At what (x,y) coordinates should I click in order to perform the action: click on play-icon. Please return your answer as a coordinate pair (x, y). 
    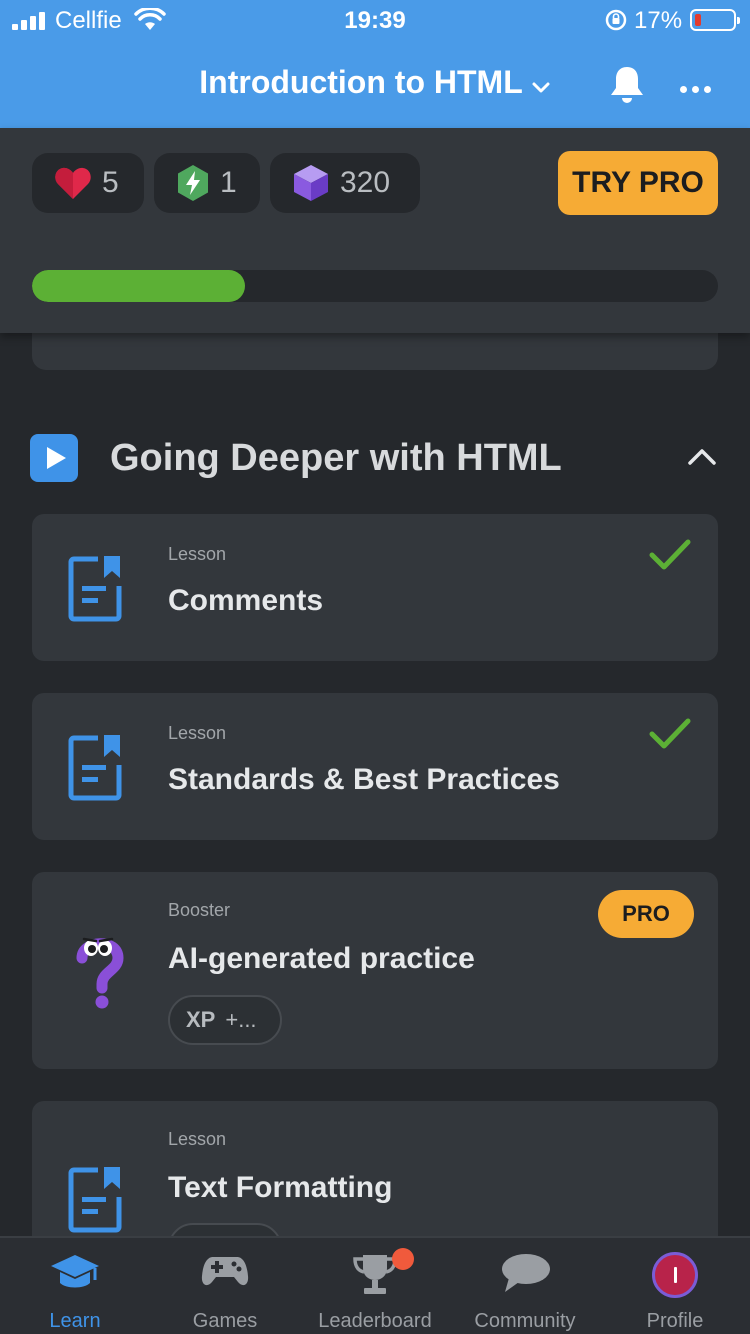
    Looking at the image, I should click on (54, 458).